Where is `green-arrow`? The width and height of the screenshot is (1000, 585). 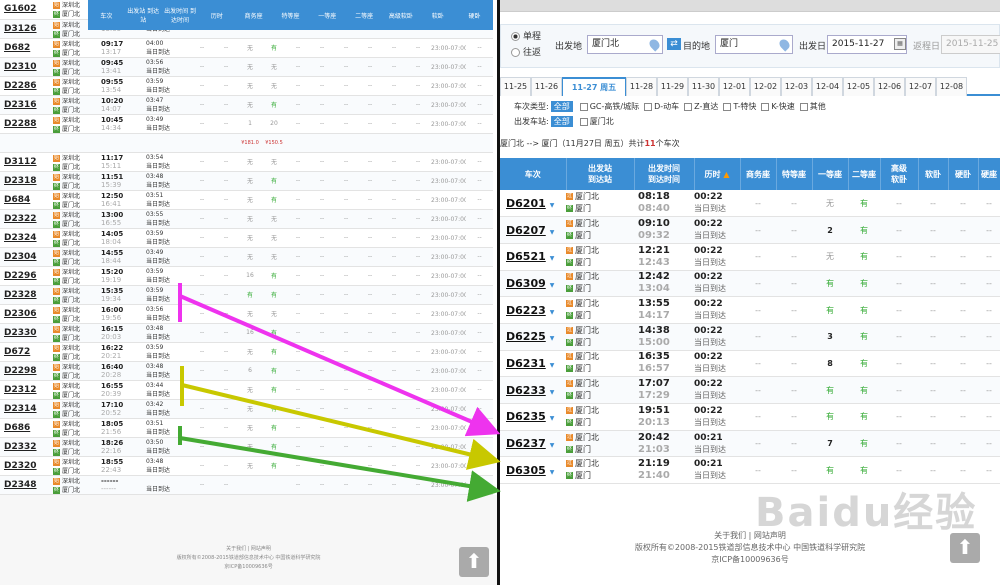
green-arrow is located at coordinates (339, 464).